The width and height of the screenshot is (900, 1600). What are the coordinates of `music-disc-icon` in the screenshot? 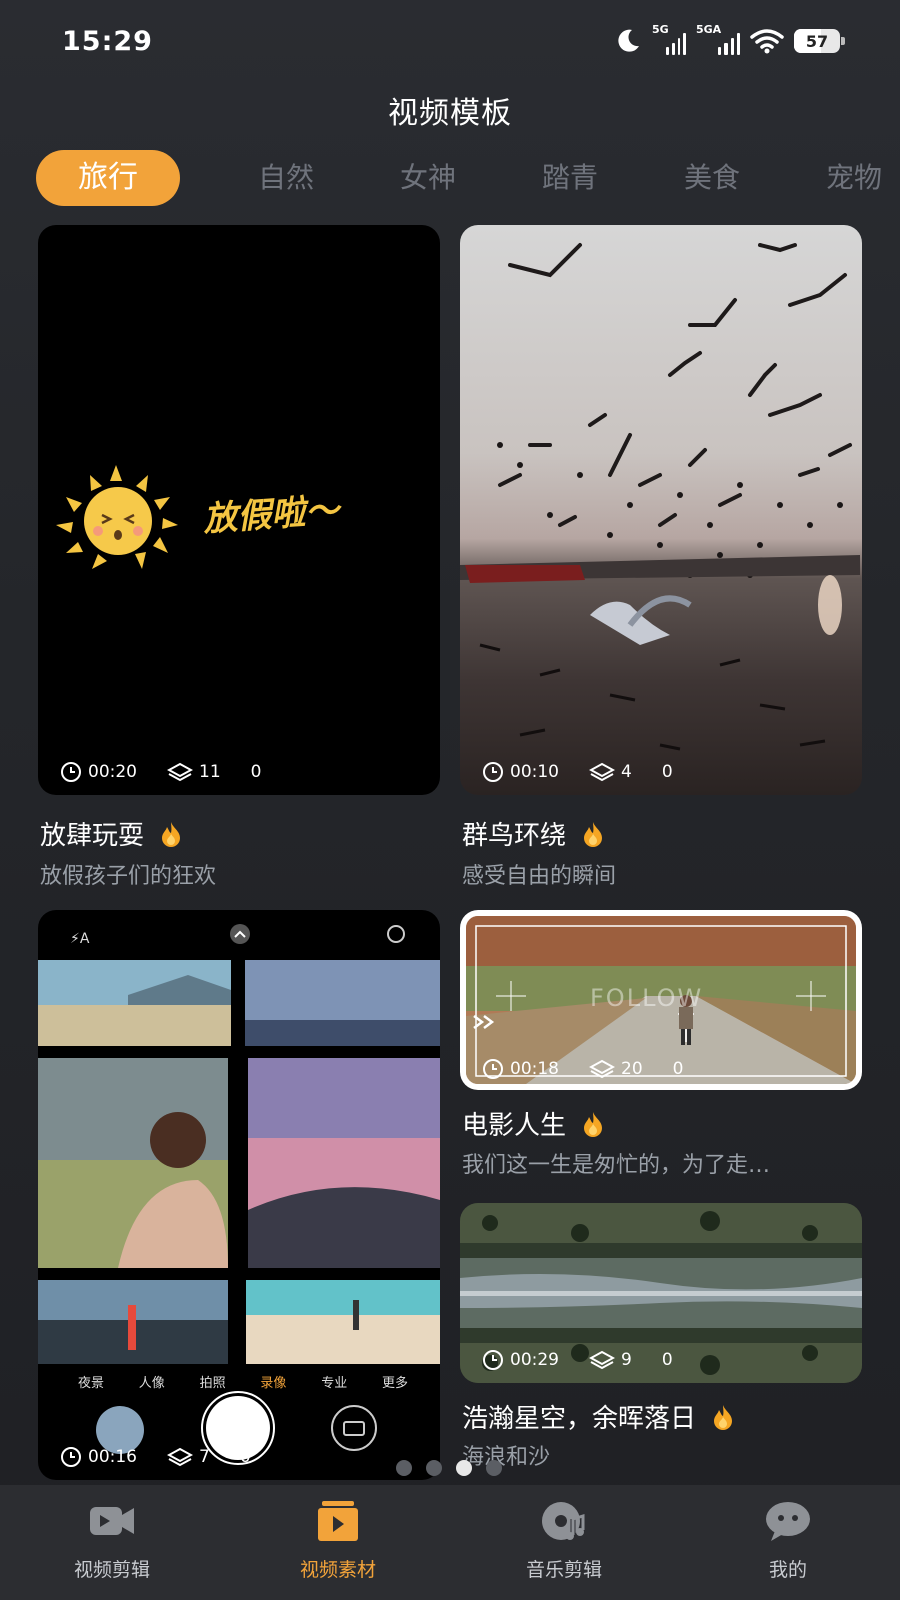 It's located at (563, 1521).